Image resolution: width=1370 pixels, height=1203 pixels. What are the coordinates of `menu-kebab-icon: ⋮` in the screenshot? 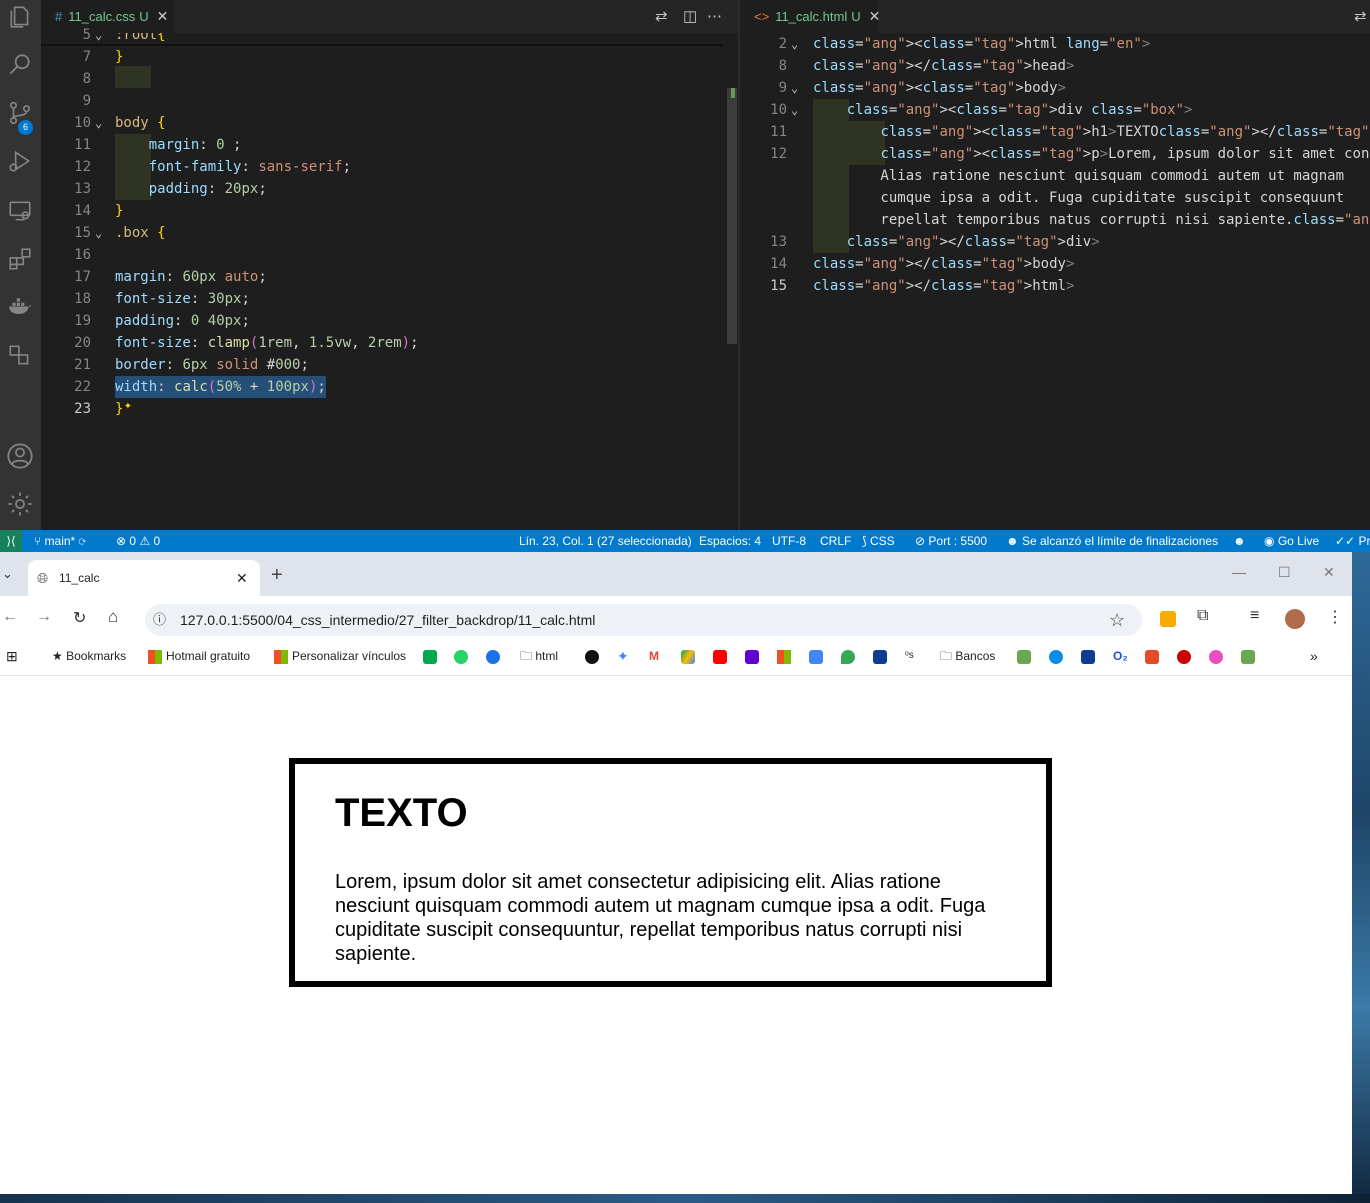 It's located at (1335, 617).